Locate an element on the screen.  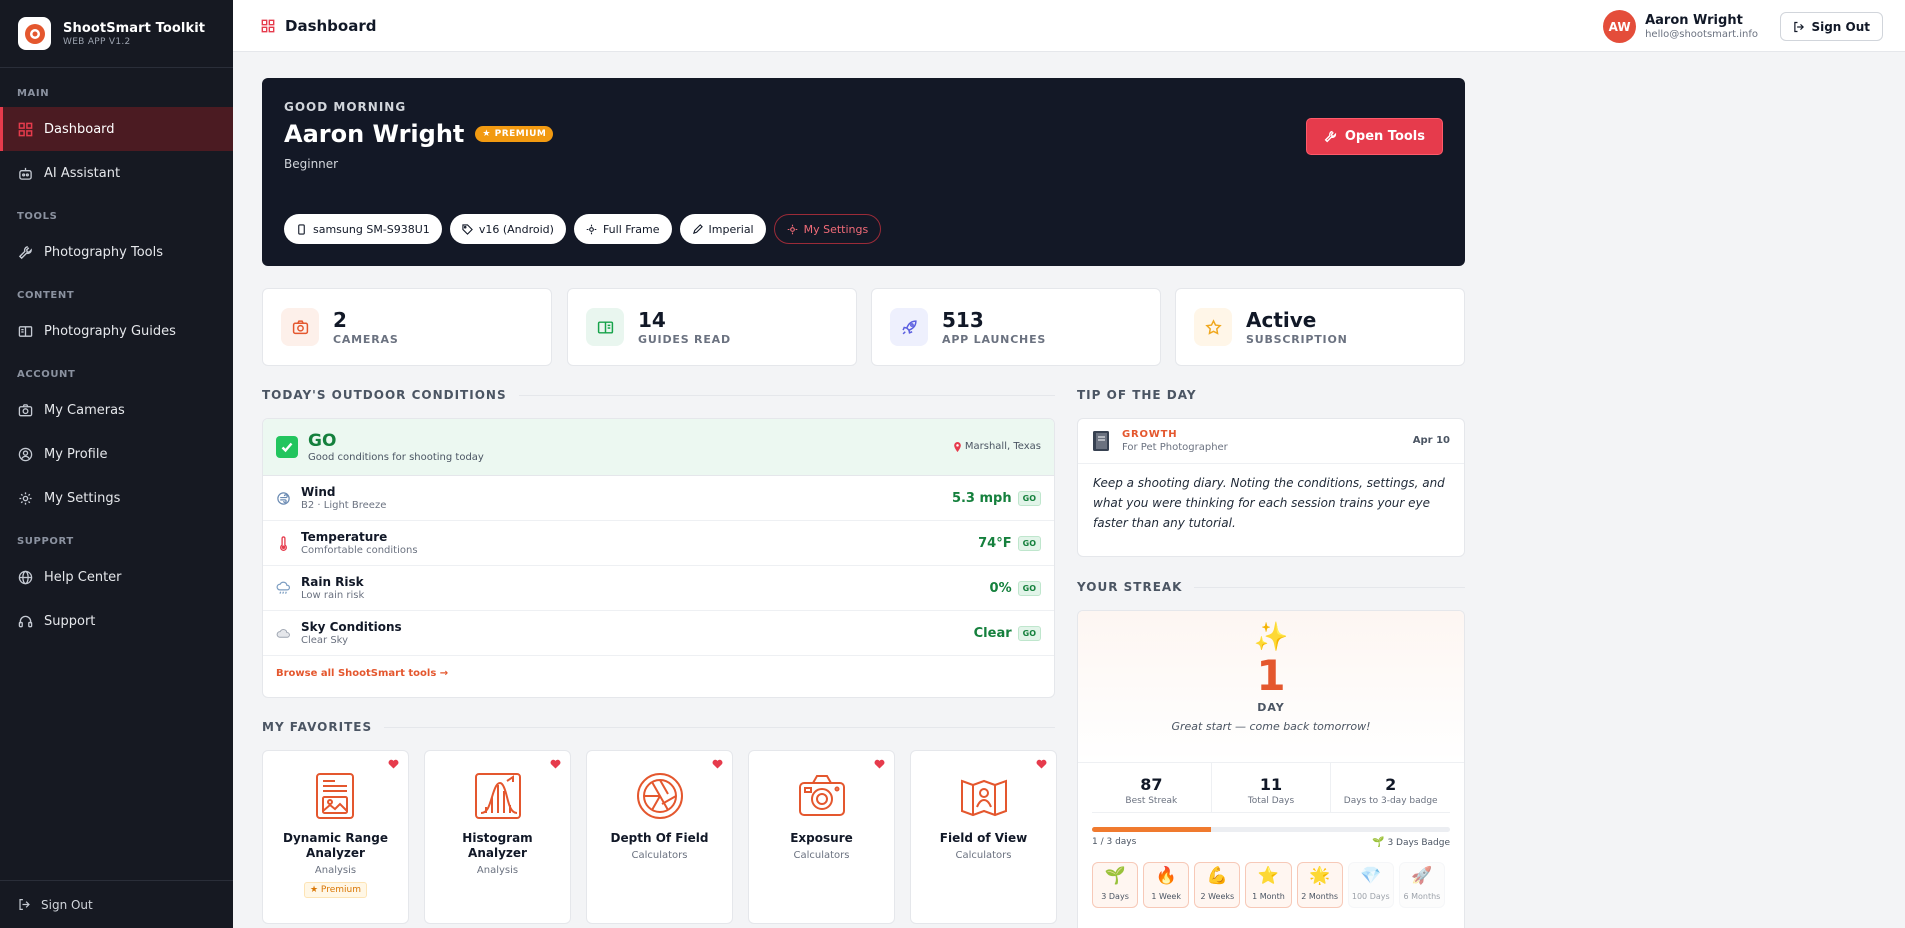
stat-card-guides: 14 GUIDES READ is located at coordinates (712, 327).